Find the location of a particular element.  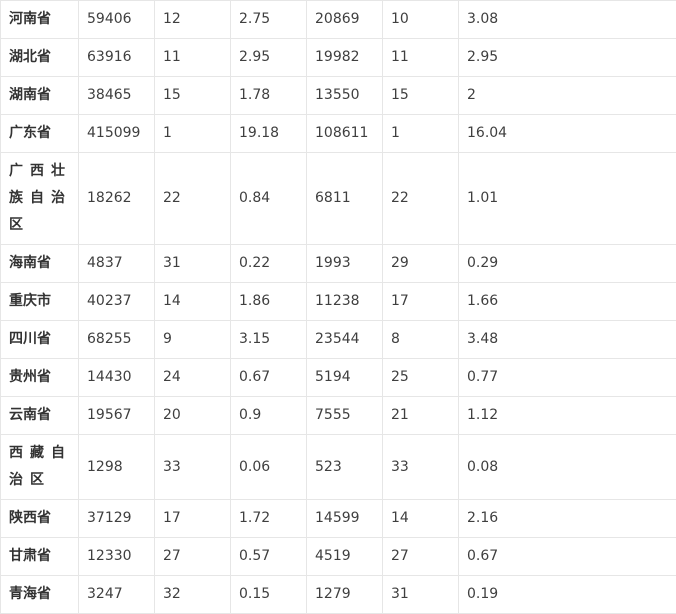

value-cell-c4: 108611 is located at coordinates (344, 133).